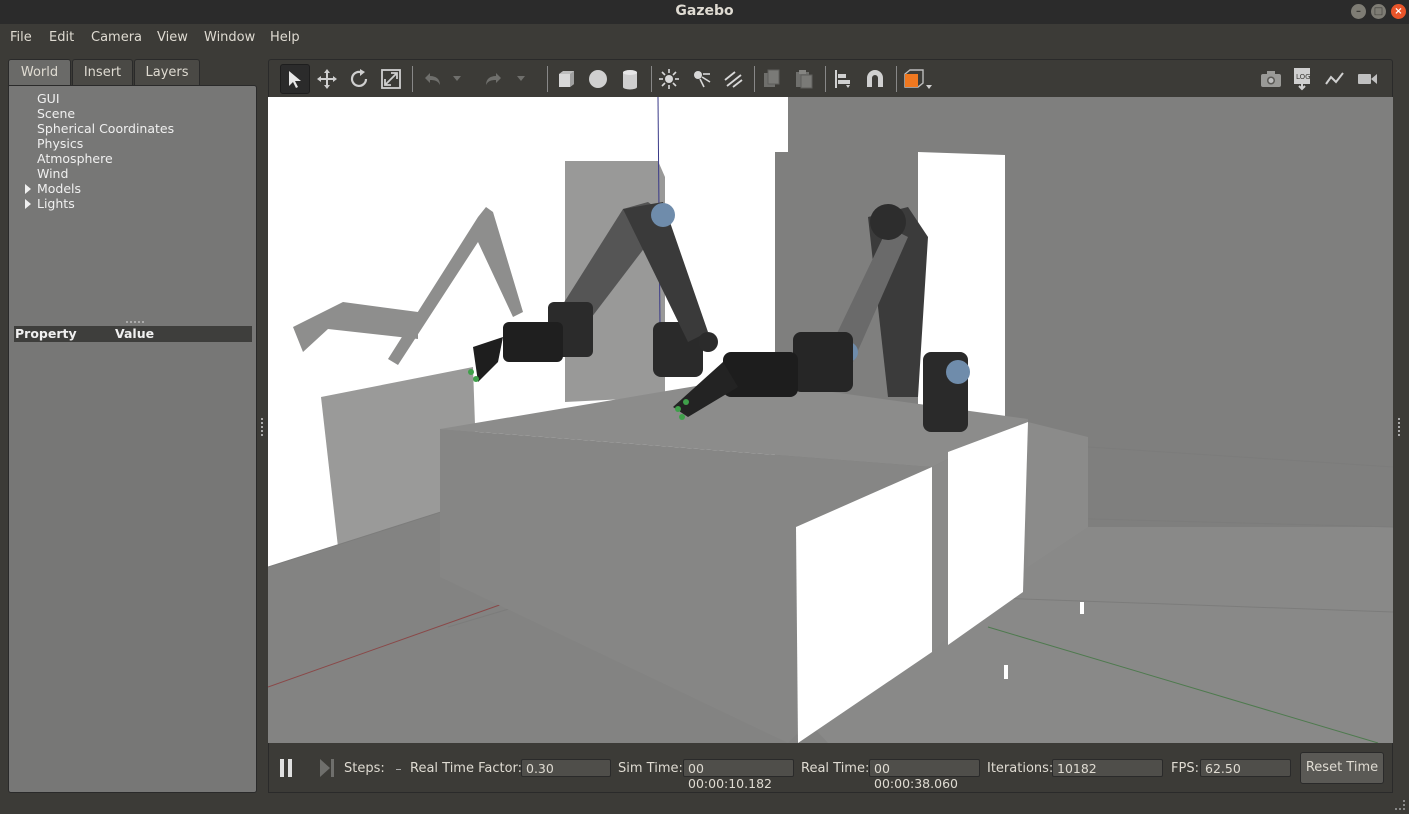 This screenshot has width=1409, height=814. What do you see at coordinates (733, 79) in the screenshot?
I see `directional-light-icon` at bounding box center [733, 79].